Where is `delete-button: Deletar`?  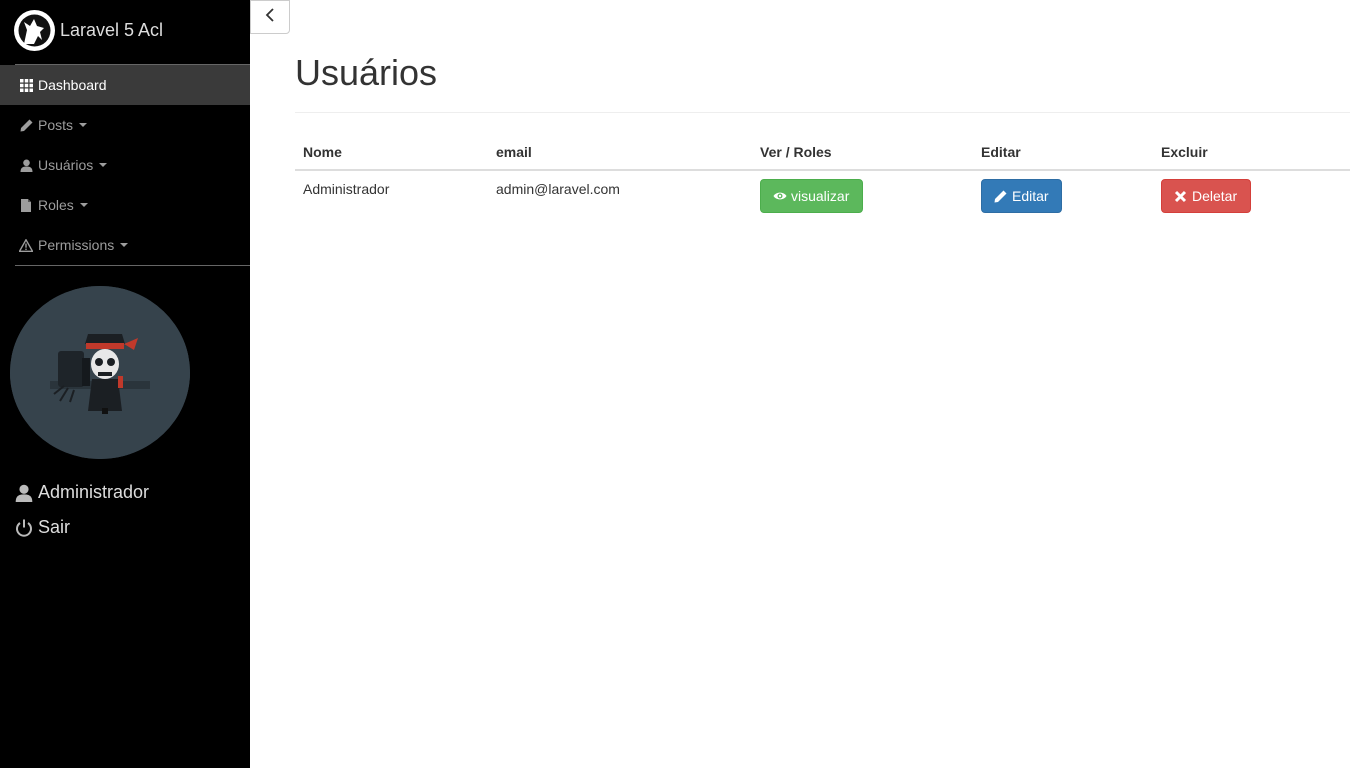 delete-button: Deletar is located at coordinates (1206, 196).